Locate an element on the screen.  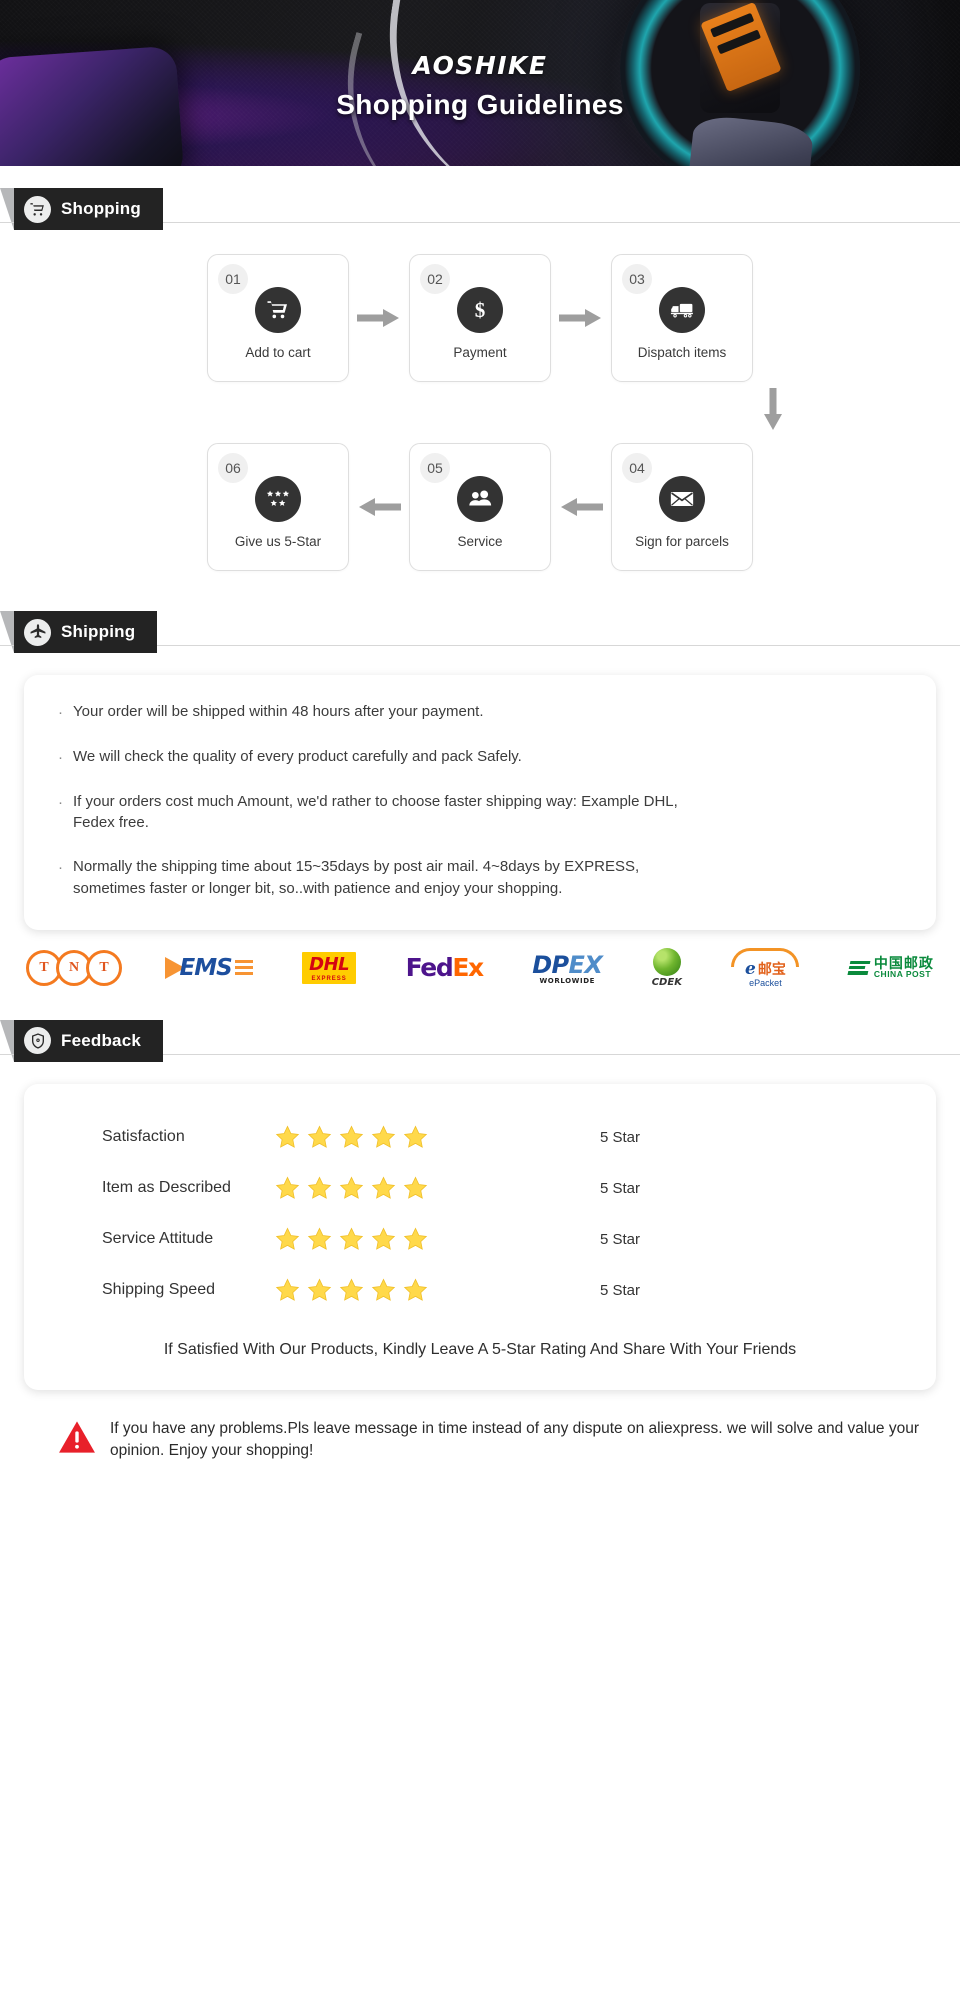
cdek-logo: CDEK is located at coordinates (666, 967).